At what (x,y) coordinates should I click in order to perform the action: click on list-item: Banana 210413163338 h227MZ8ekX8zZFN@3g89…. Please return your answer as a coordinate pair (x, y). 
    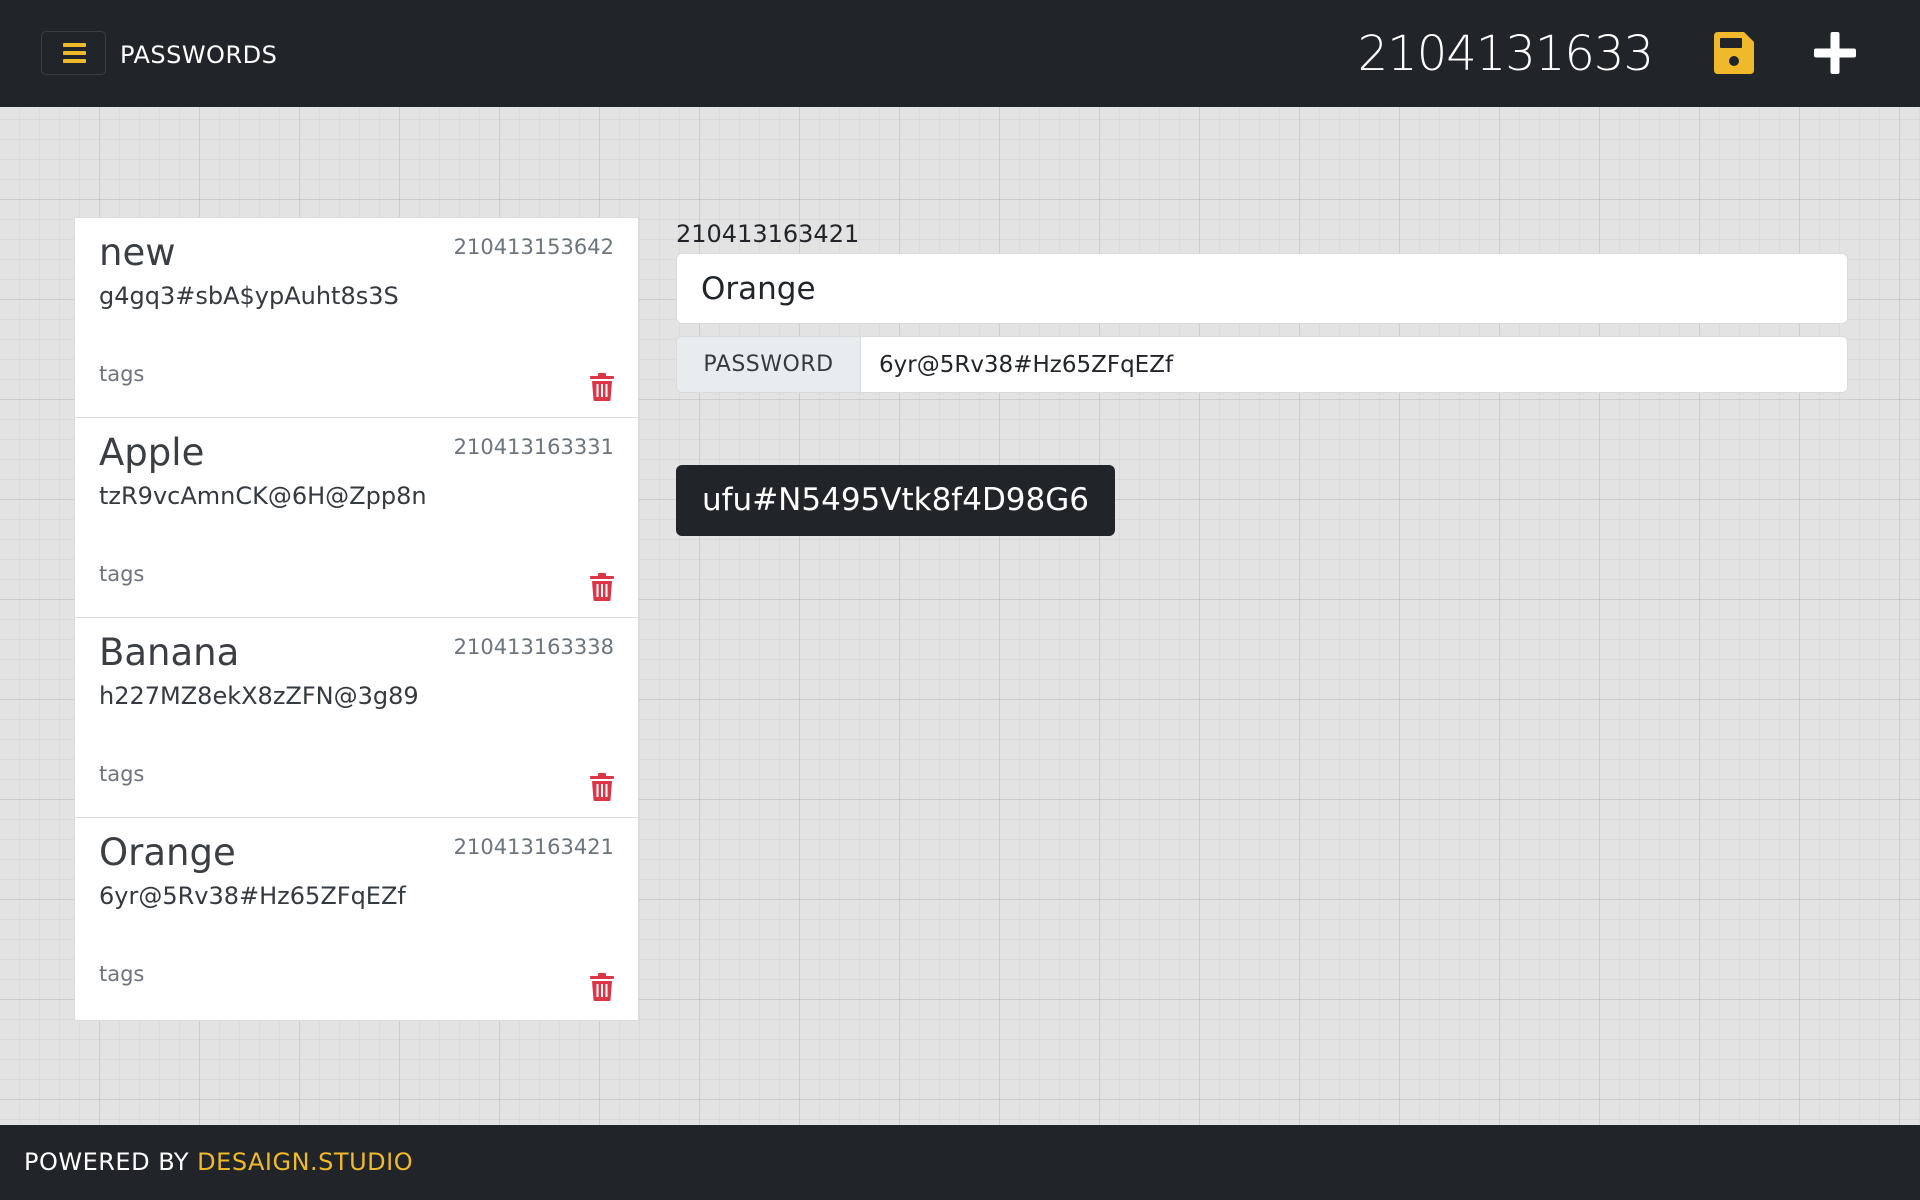
    Looking at the image, I should click on (356, 718).